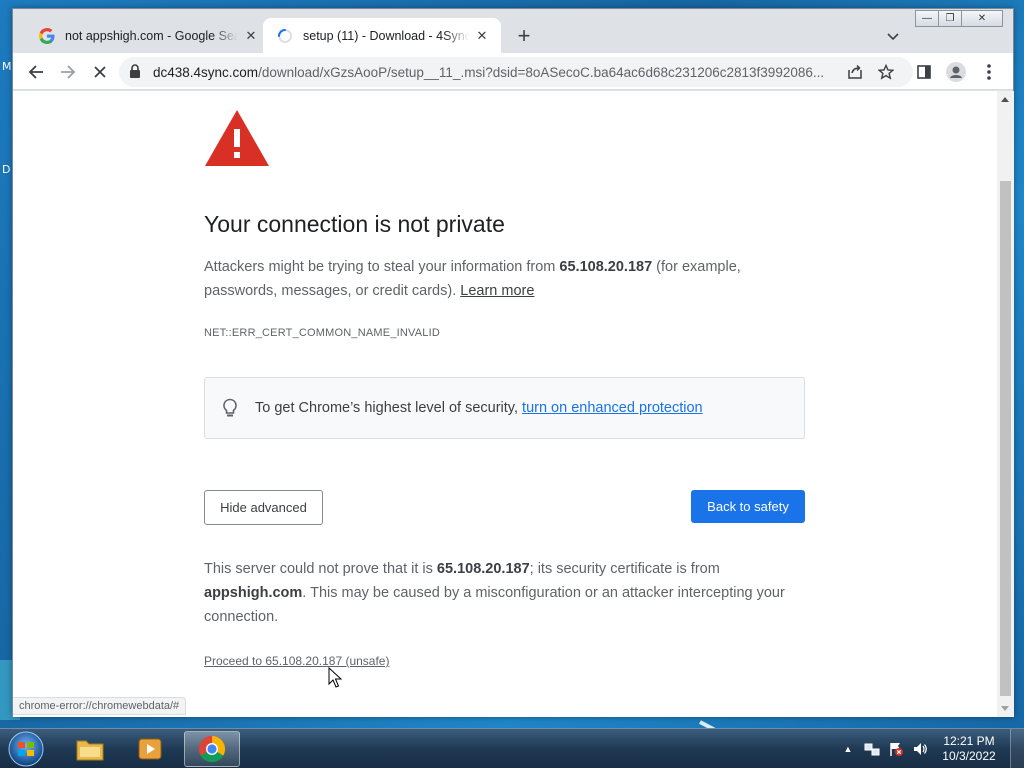  Describe the element at coordinates (748, 506) in the screenshot. I see `back-to-safety-button: Back to safety` at that location.